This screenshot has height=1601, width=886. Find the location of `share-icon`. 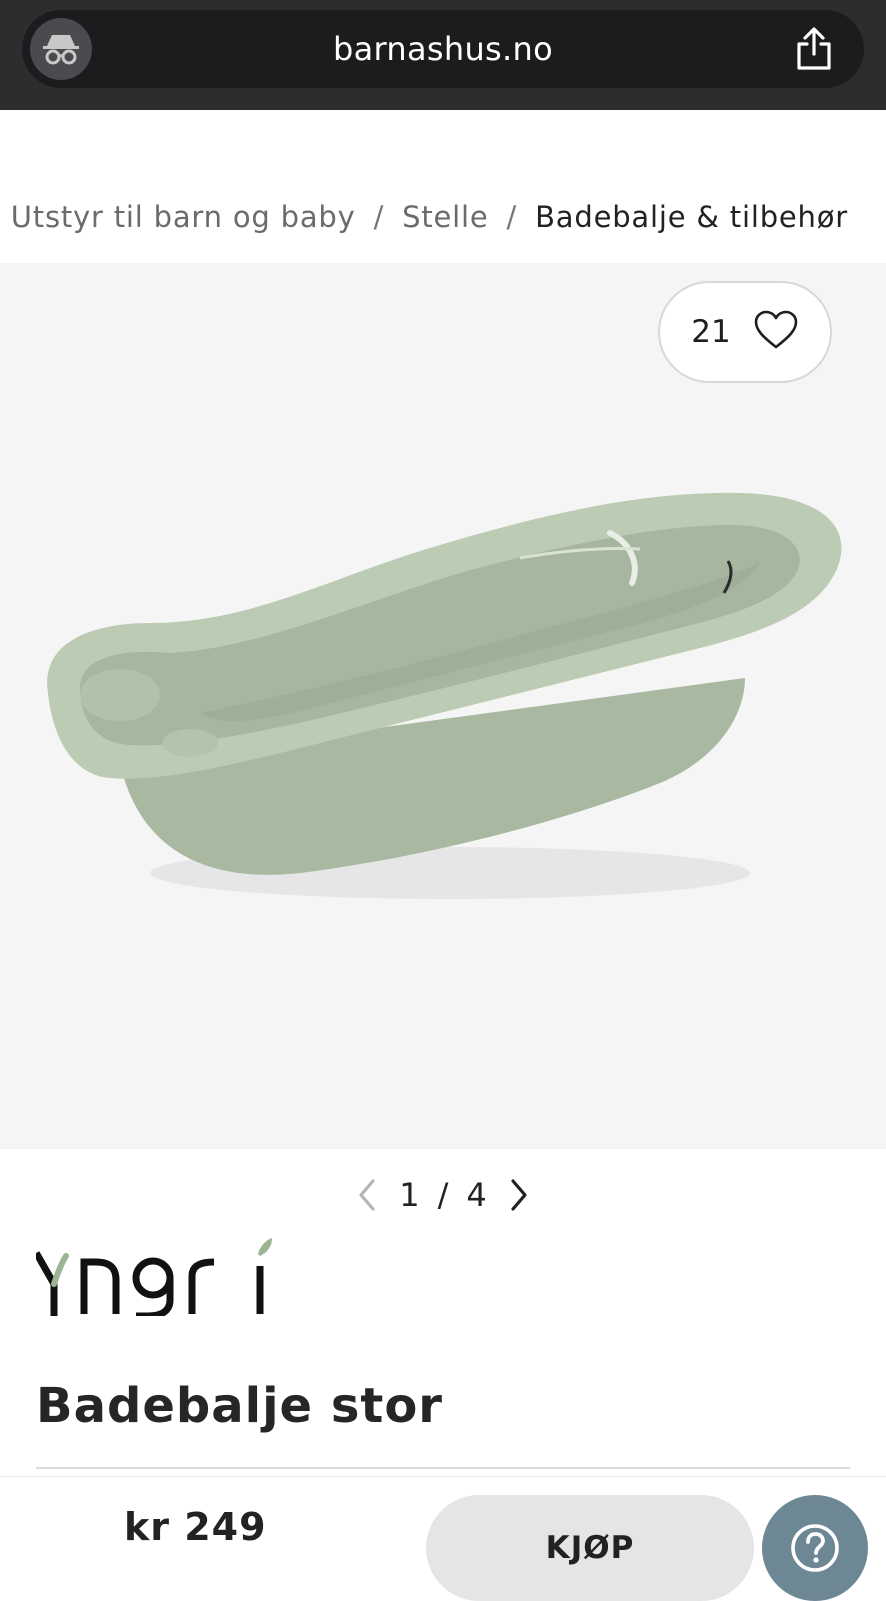

share-icon is located at coordinates (814, 49).